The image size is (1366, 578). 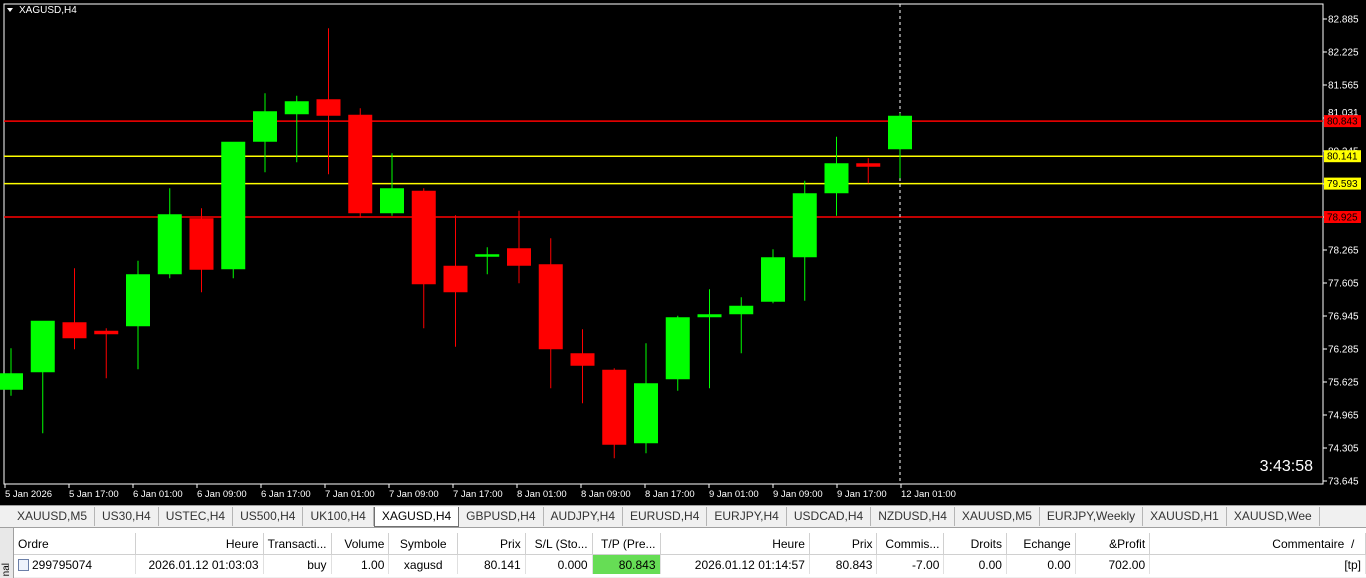 I want to click on chart-tab: USTEC,H4, so click(x=196, y=516).